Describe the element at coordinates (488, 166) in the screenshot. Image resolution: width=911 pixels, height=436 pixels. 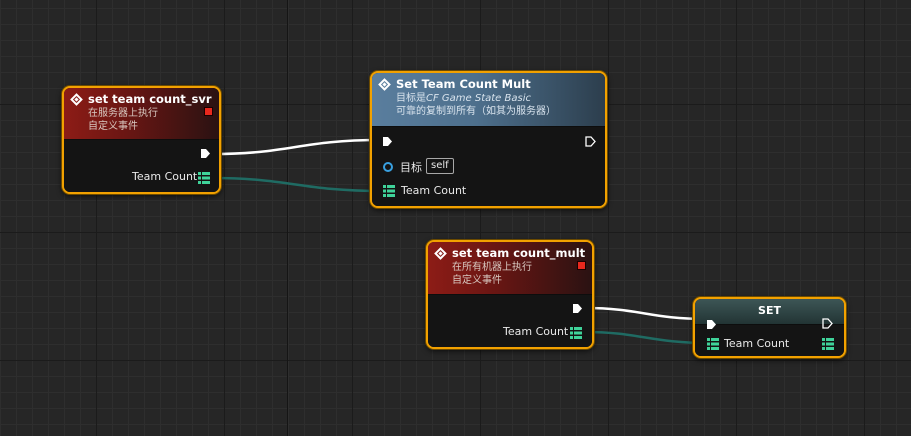
I see `node-body: 目标 self Team Count` at that location.